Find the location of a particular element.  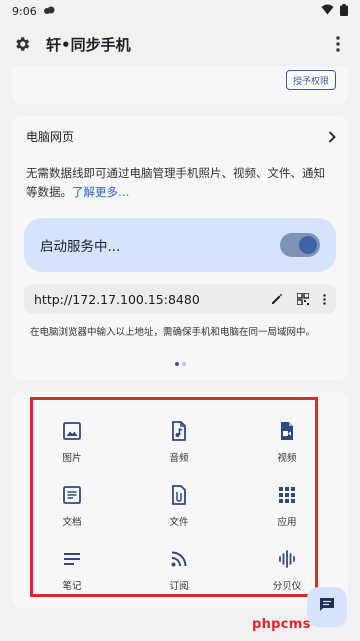

edit-icon is located at coordinates (277, 299).